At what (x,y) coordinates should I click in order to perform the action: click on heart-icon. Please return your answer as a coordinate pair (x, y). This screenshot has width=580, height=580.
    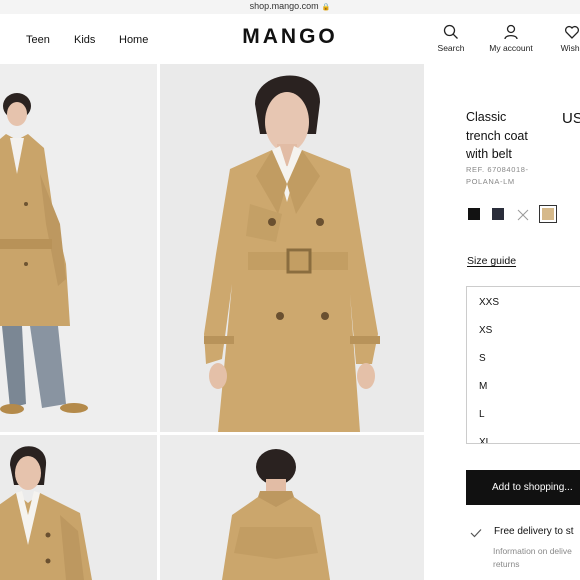
    Looking at the image, I should click on (572, 32).